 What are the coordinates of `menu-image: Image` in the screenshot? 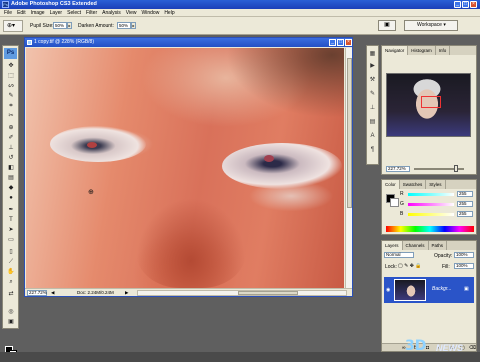 It's located at (38, 13).